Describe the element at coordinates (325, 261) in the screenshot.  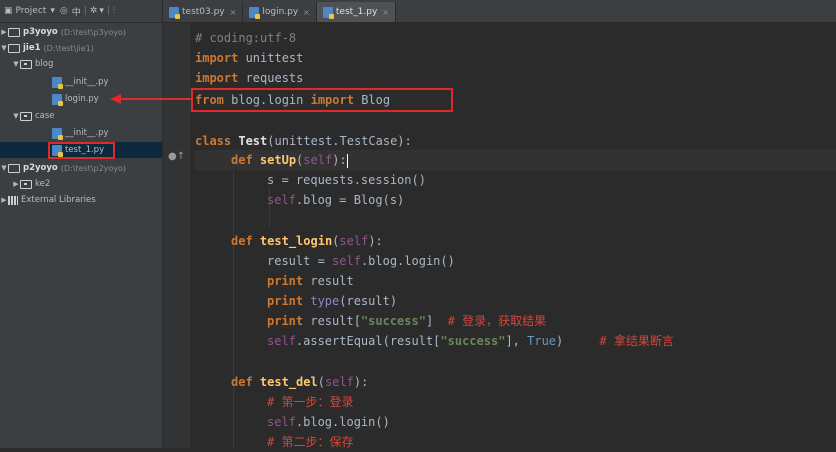
I see `code-line-12: result = self.blog.login()` at that location.